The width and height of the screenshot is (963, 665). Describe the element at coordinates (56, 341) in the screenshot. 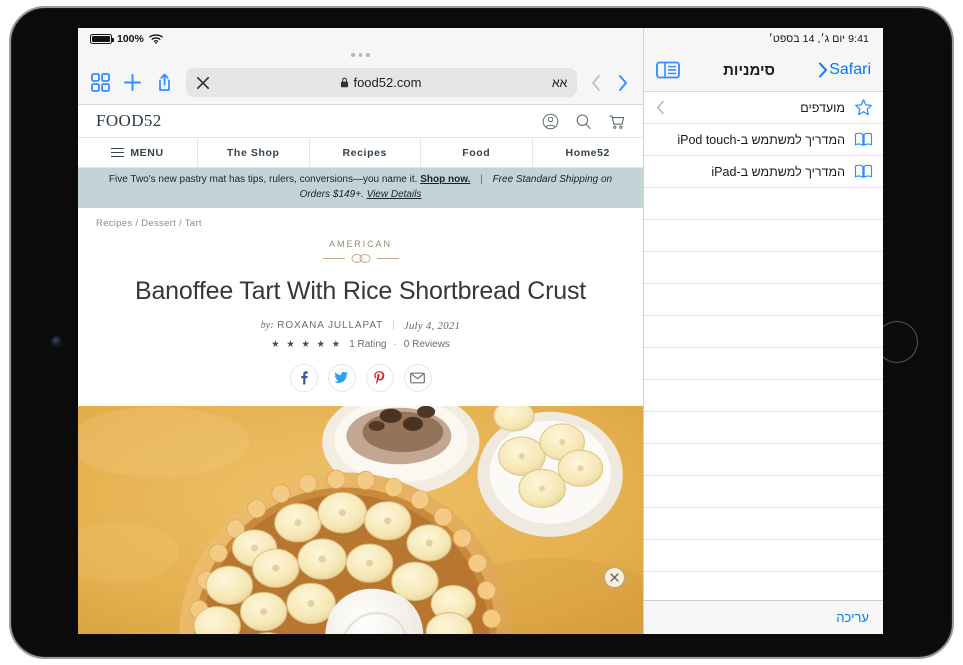

I see `front-camera` at that location.